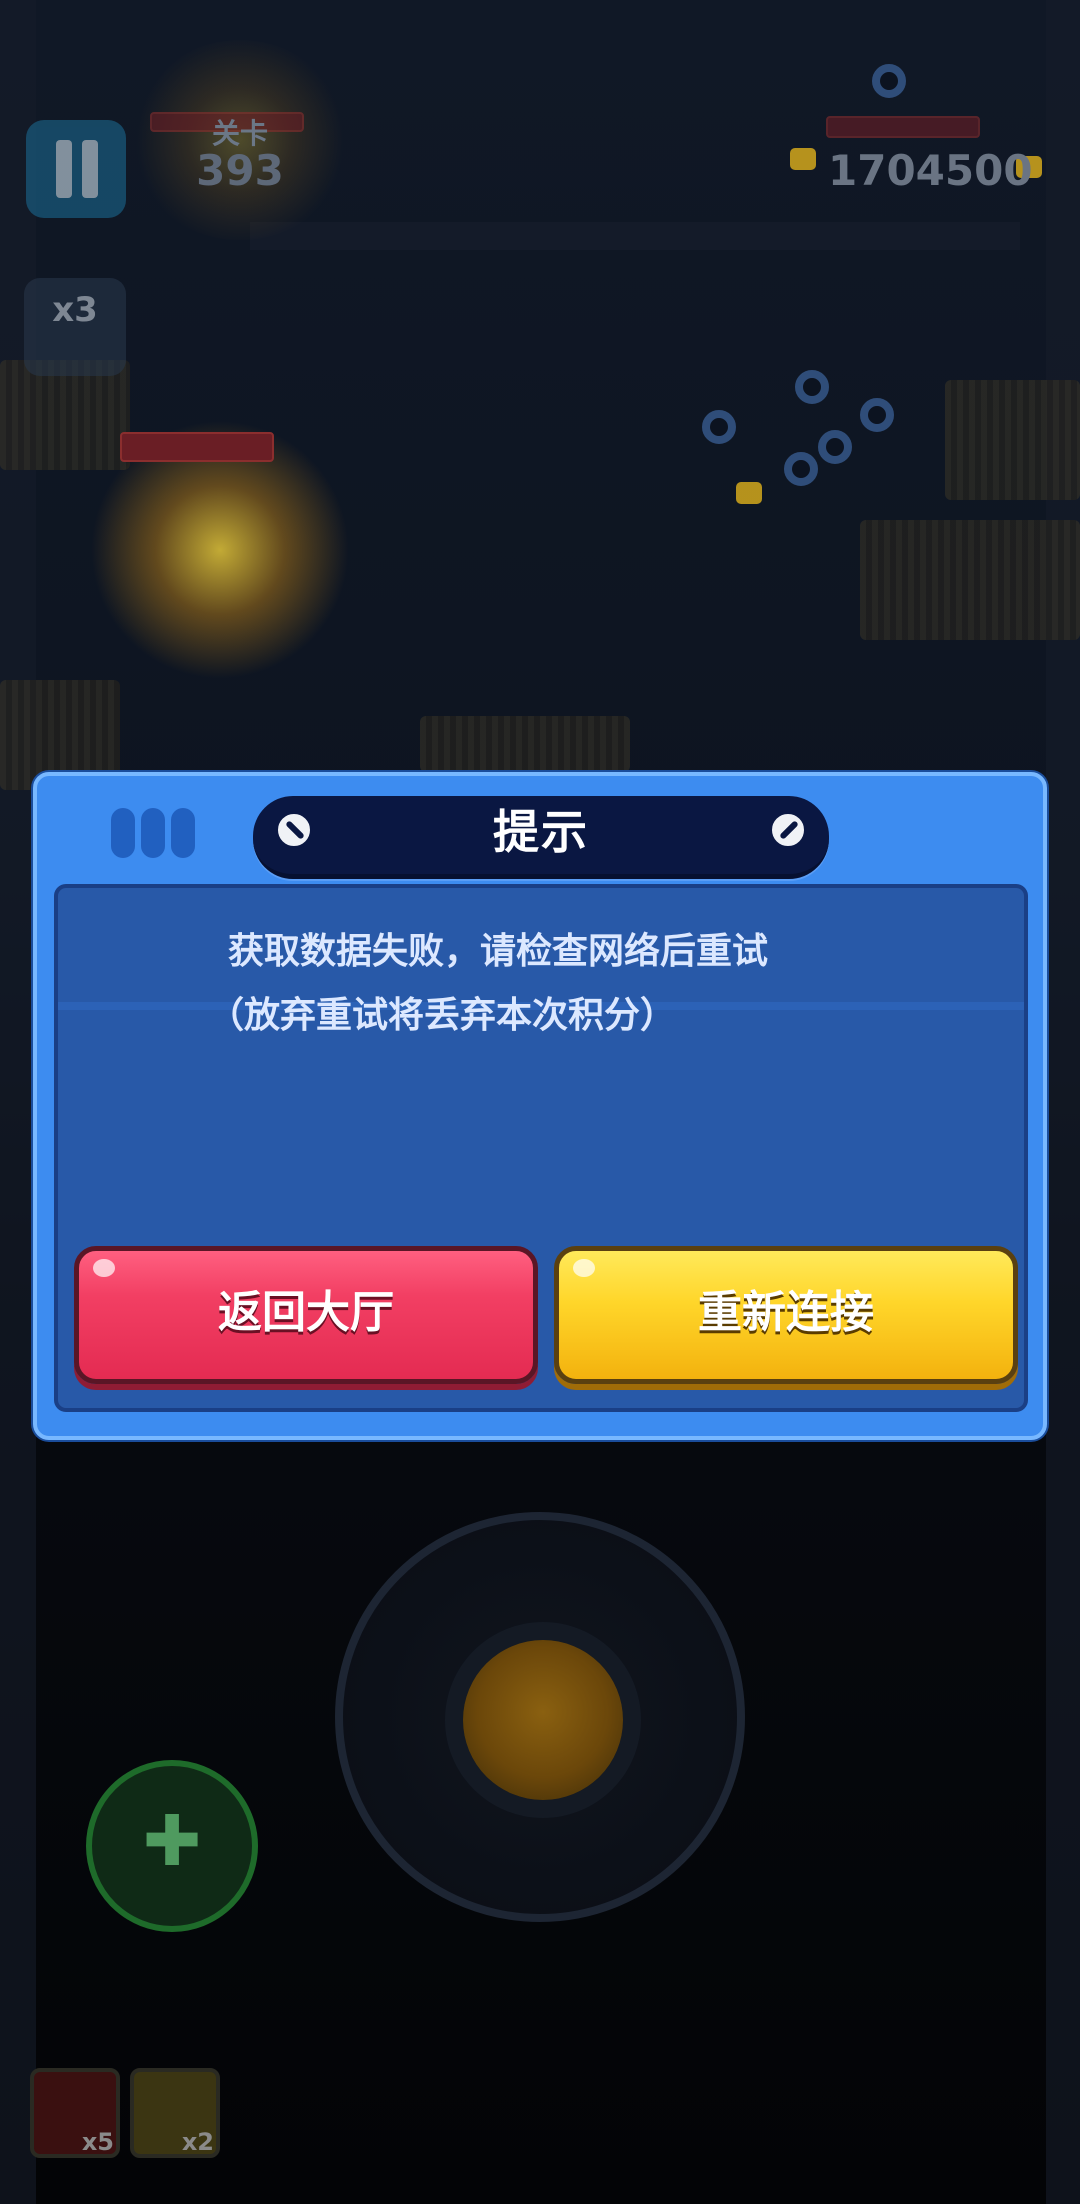 This screenshot has width=1080, height=2204. What do you see at coordinates (175, 2113) in the screenshot?
I see `inventory-slot-shield: x2` at bounding box center [175, 2113].